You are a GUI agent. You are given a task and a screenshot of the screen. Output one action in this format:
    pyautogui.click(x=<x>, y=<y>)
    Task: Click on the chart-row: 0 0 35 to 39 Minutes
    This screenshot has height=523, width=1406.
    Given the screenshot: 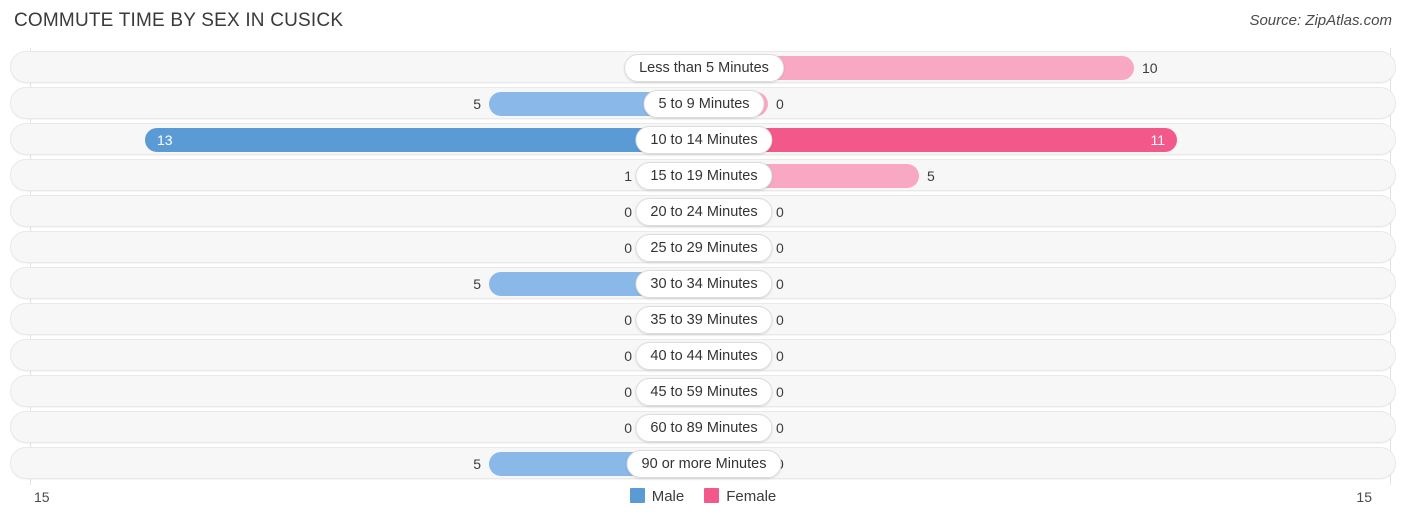 What is the action you would take?
    pyautogui.click(x=703, y=319)
    